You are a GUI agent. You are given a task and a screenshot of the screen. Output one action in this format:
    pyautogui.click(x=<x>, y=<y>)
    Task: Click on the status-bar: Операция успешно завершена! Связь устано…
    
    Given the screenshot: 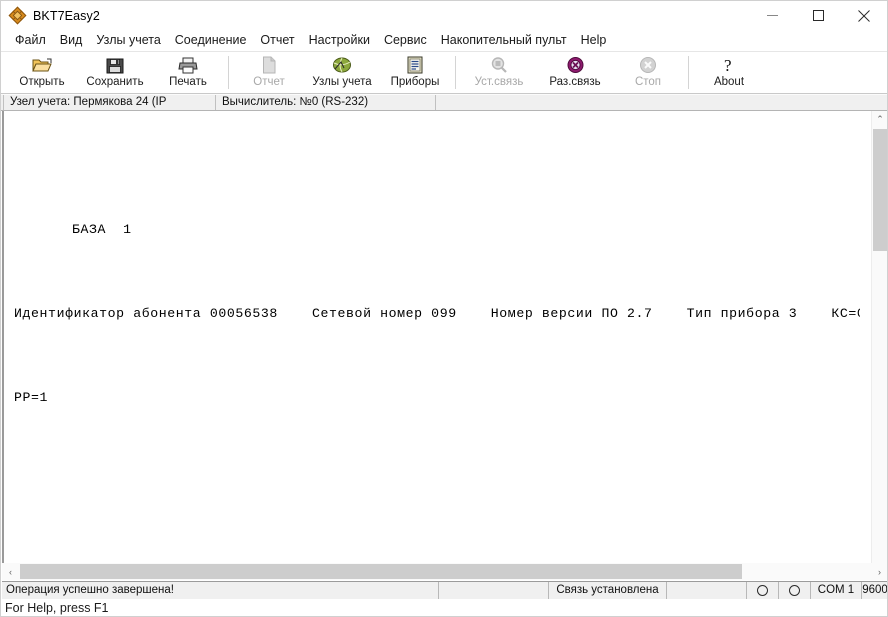 What is the action you would take?
    pyautogui.click(x=445, y=590)
    